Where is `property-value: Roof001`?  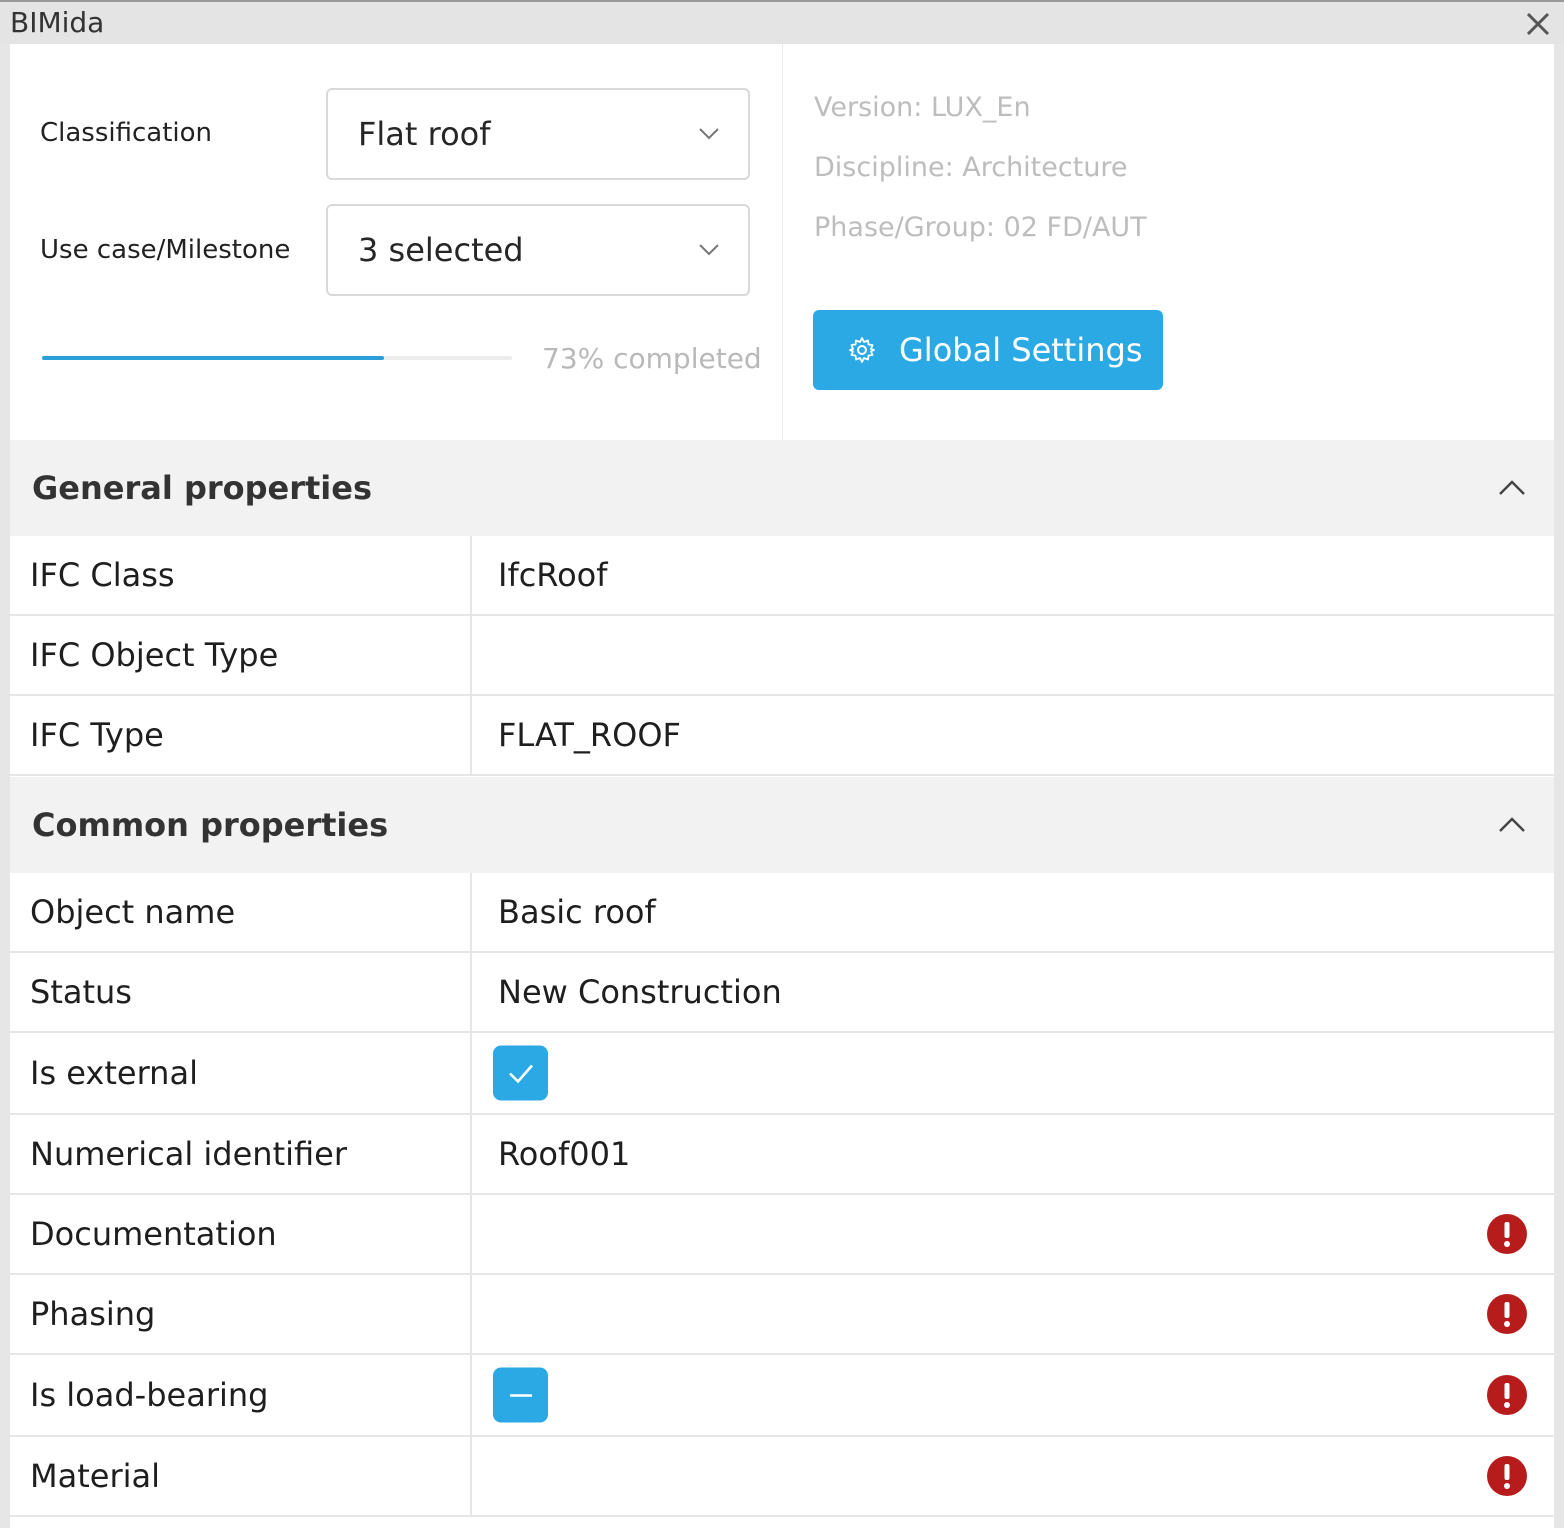 property-value: Roof001 is located at coordinates (564, 1154).